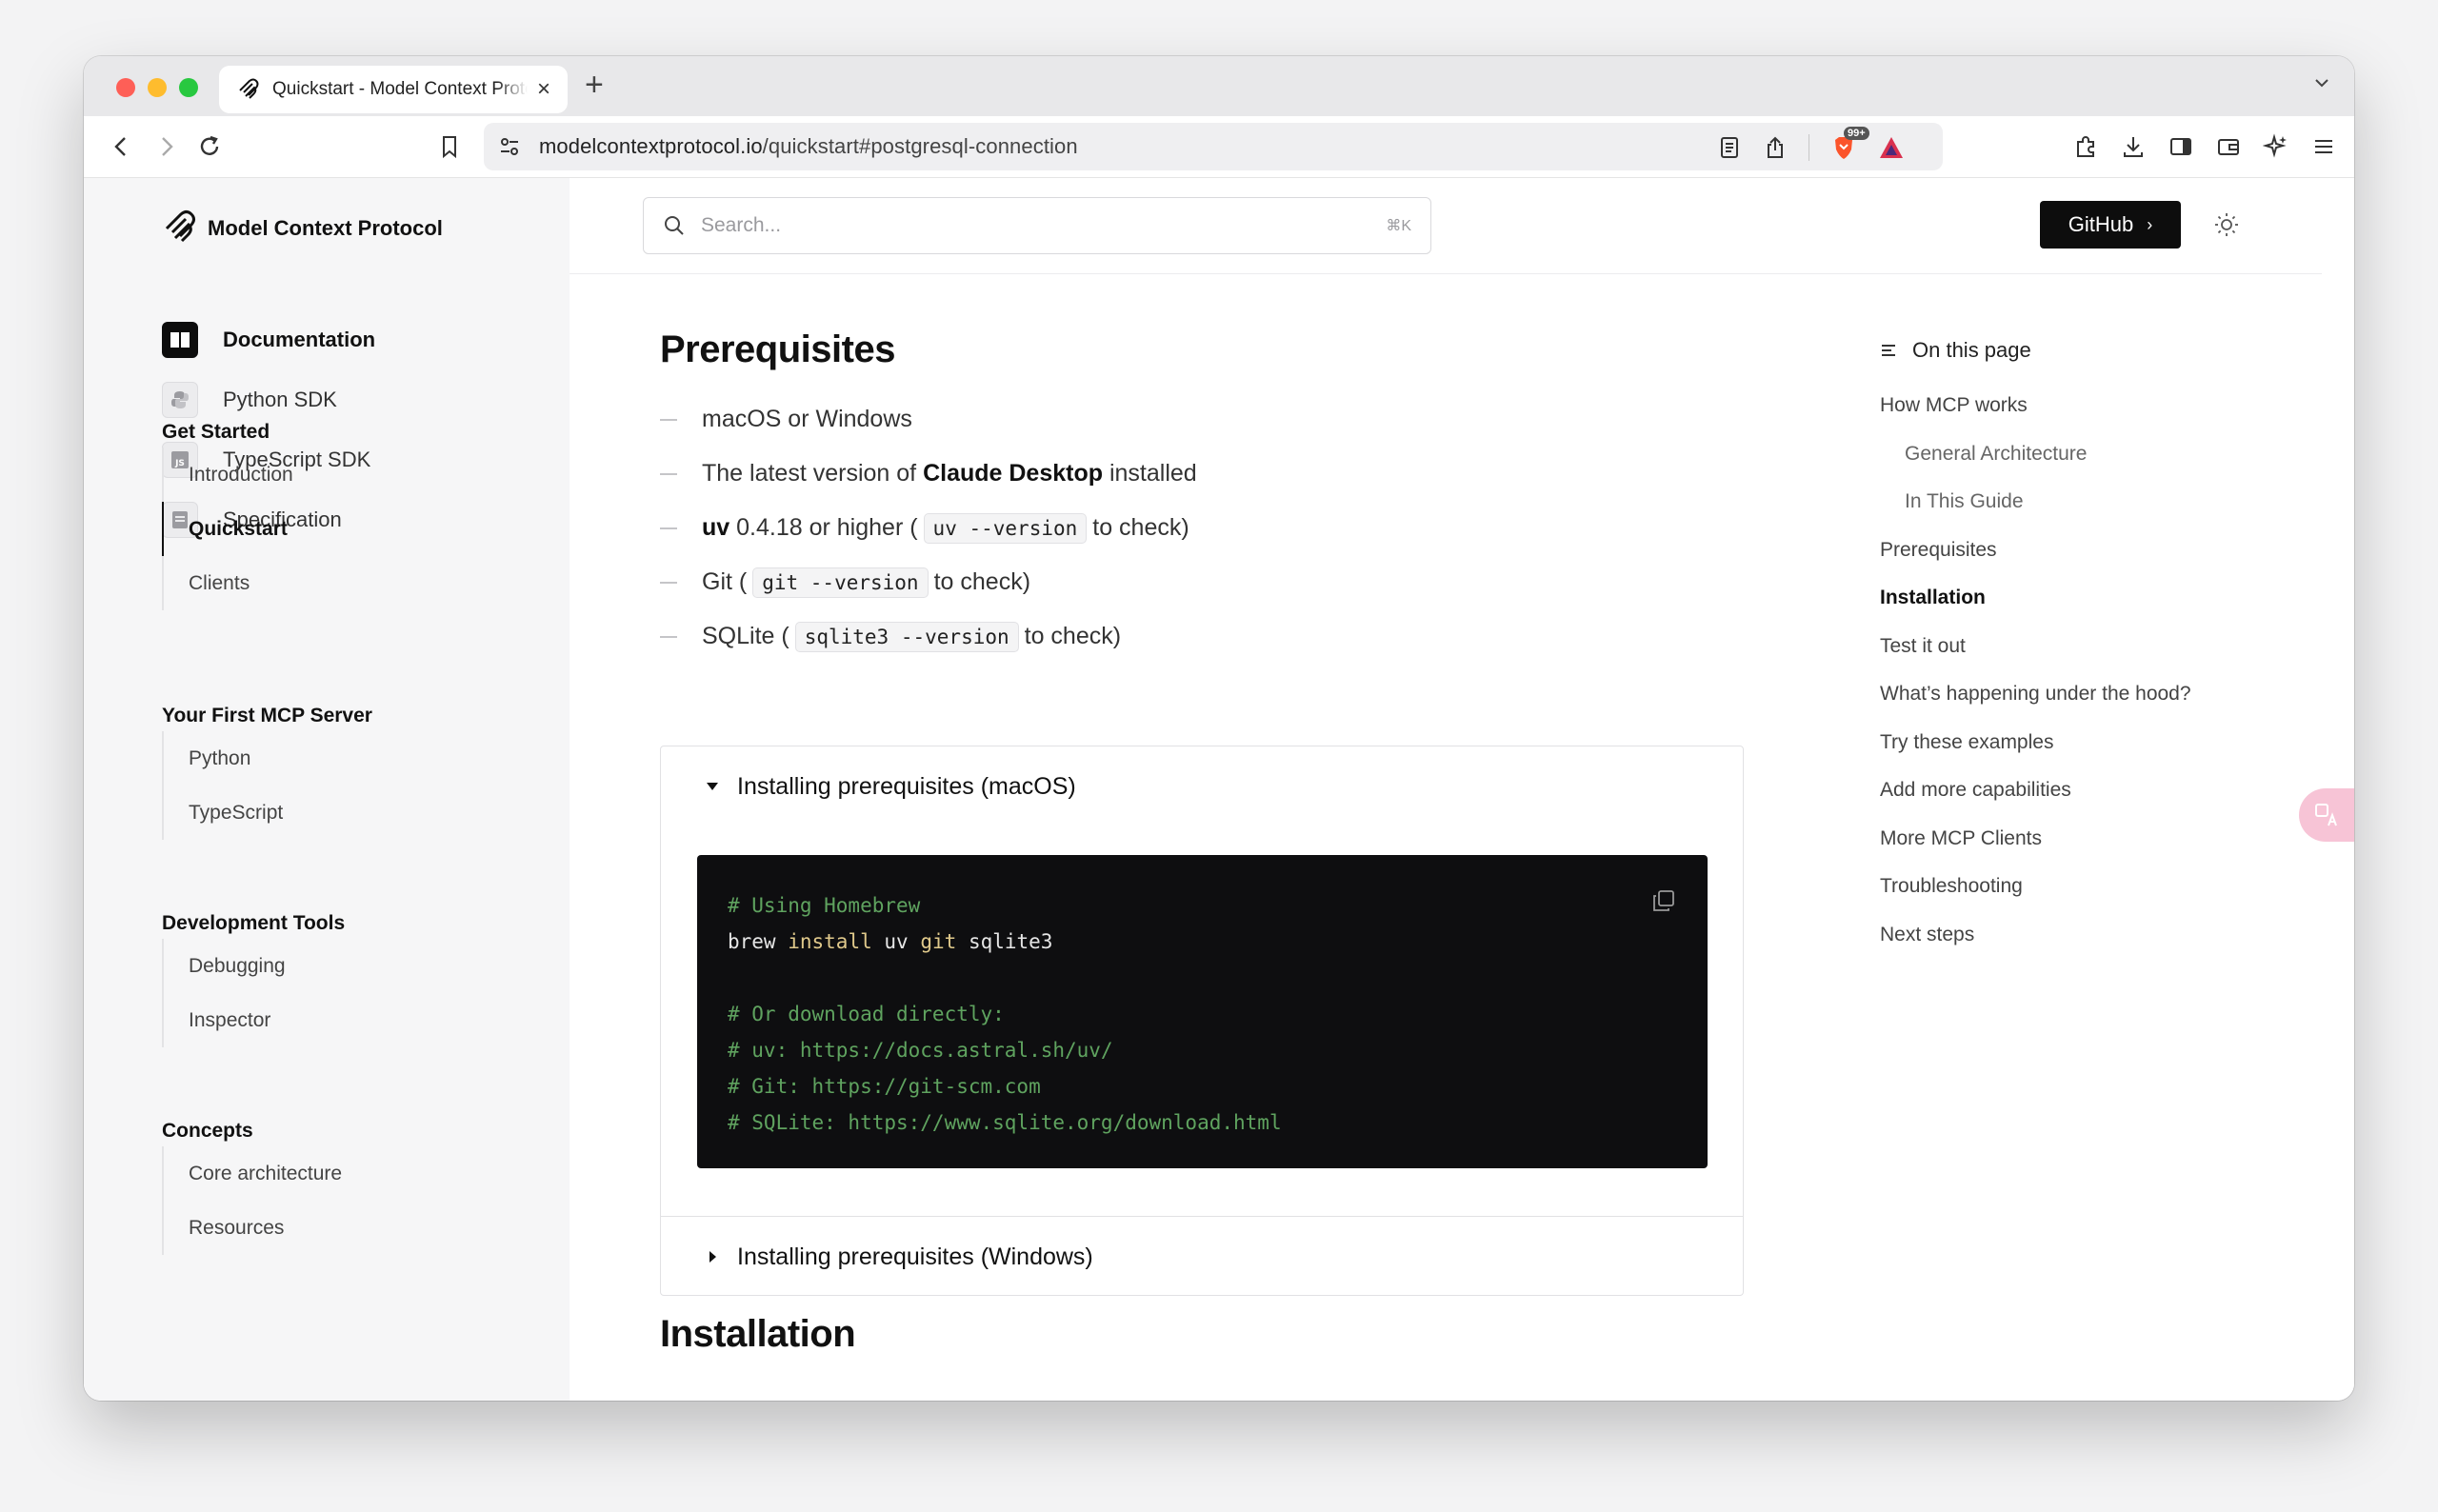 The height and width of the screenshot is (1512, 2438). I want to click on reader-mode-icon, so click(1729, 147).